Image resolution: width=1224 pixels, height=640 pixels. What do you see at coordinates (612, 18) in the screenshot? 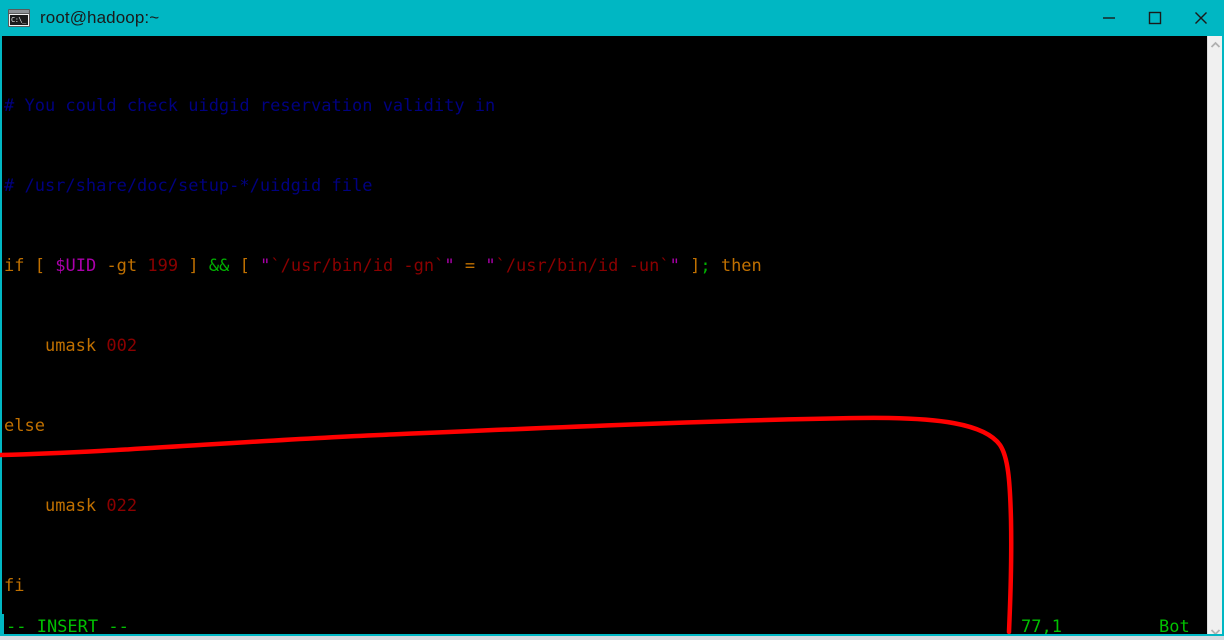
I see `title-bar: C:\_ root@hadoop:~` at bounding box center [612, 18].